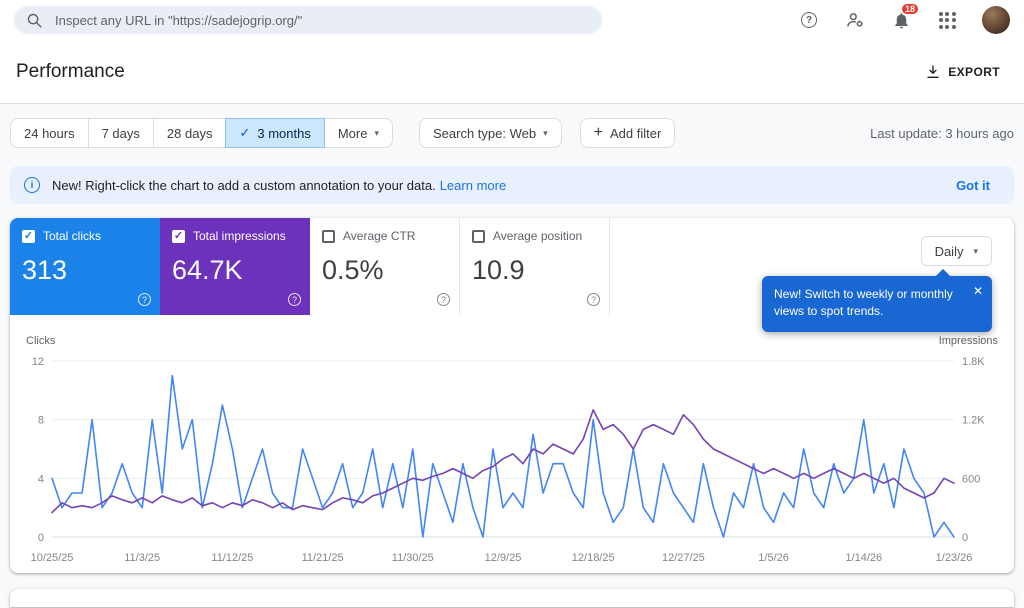 The width and height of the screenshot is (1024, 608). What do you see at coordinates (41, 341) in the screenshot?
I see `left-axis-title: Clicks` at bounding box center [41, 341].